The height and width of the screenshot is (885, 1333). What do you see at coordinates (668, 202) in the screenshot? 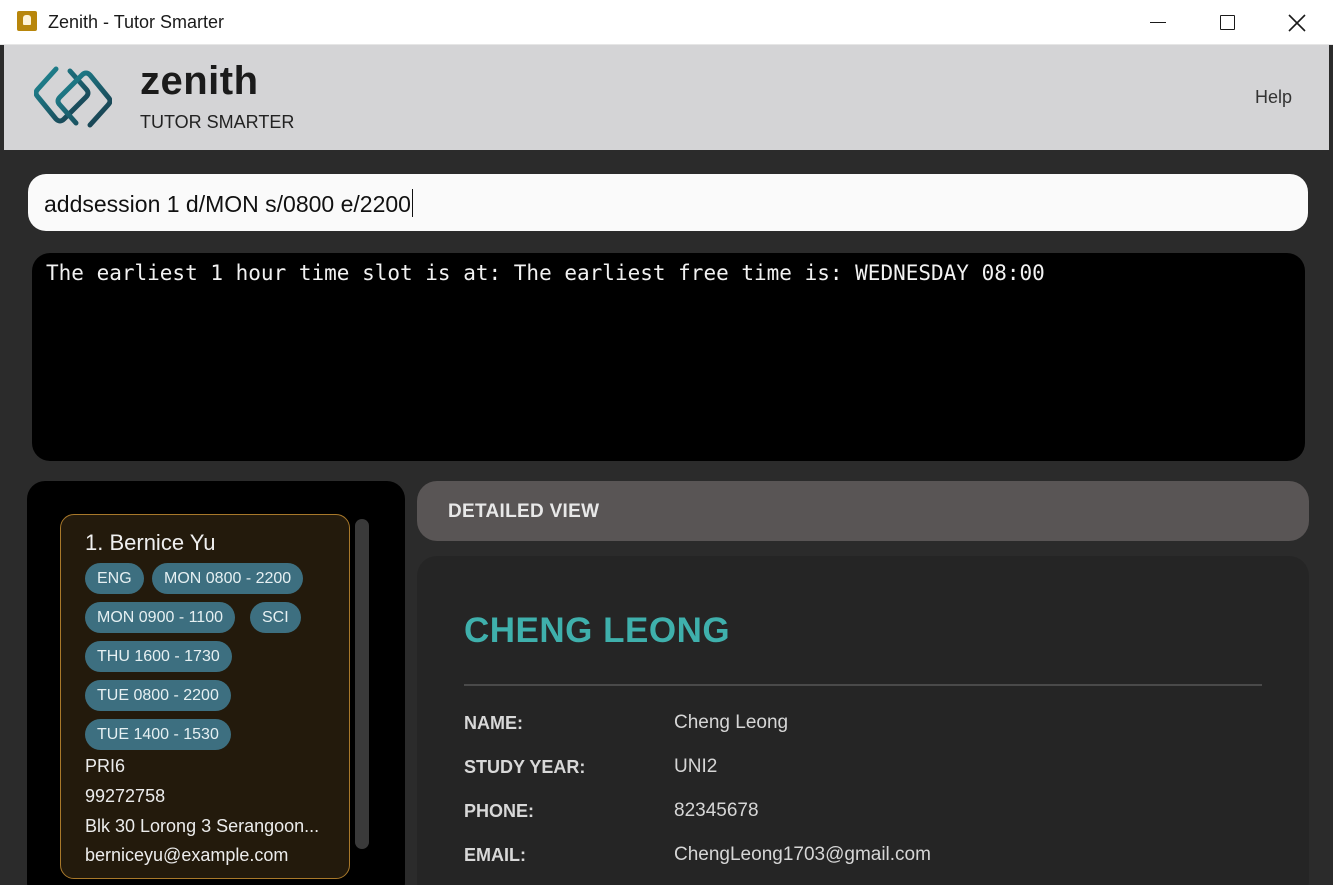
I see `command-box: addsession 1 d/MON s/0800 e/2200` at bounding box center [668, 202].